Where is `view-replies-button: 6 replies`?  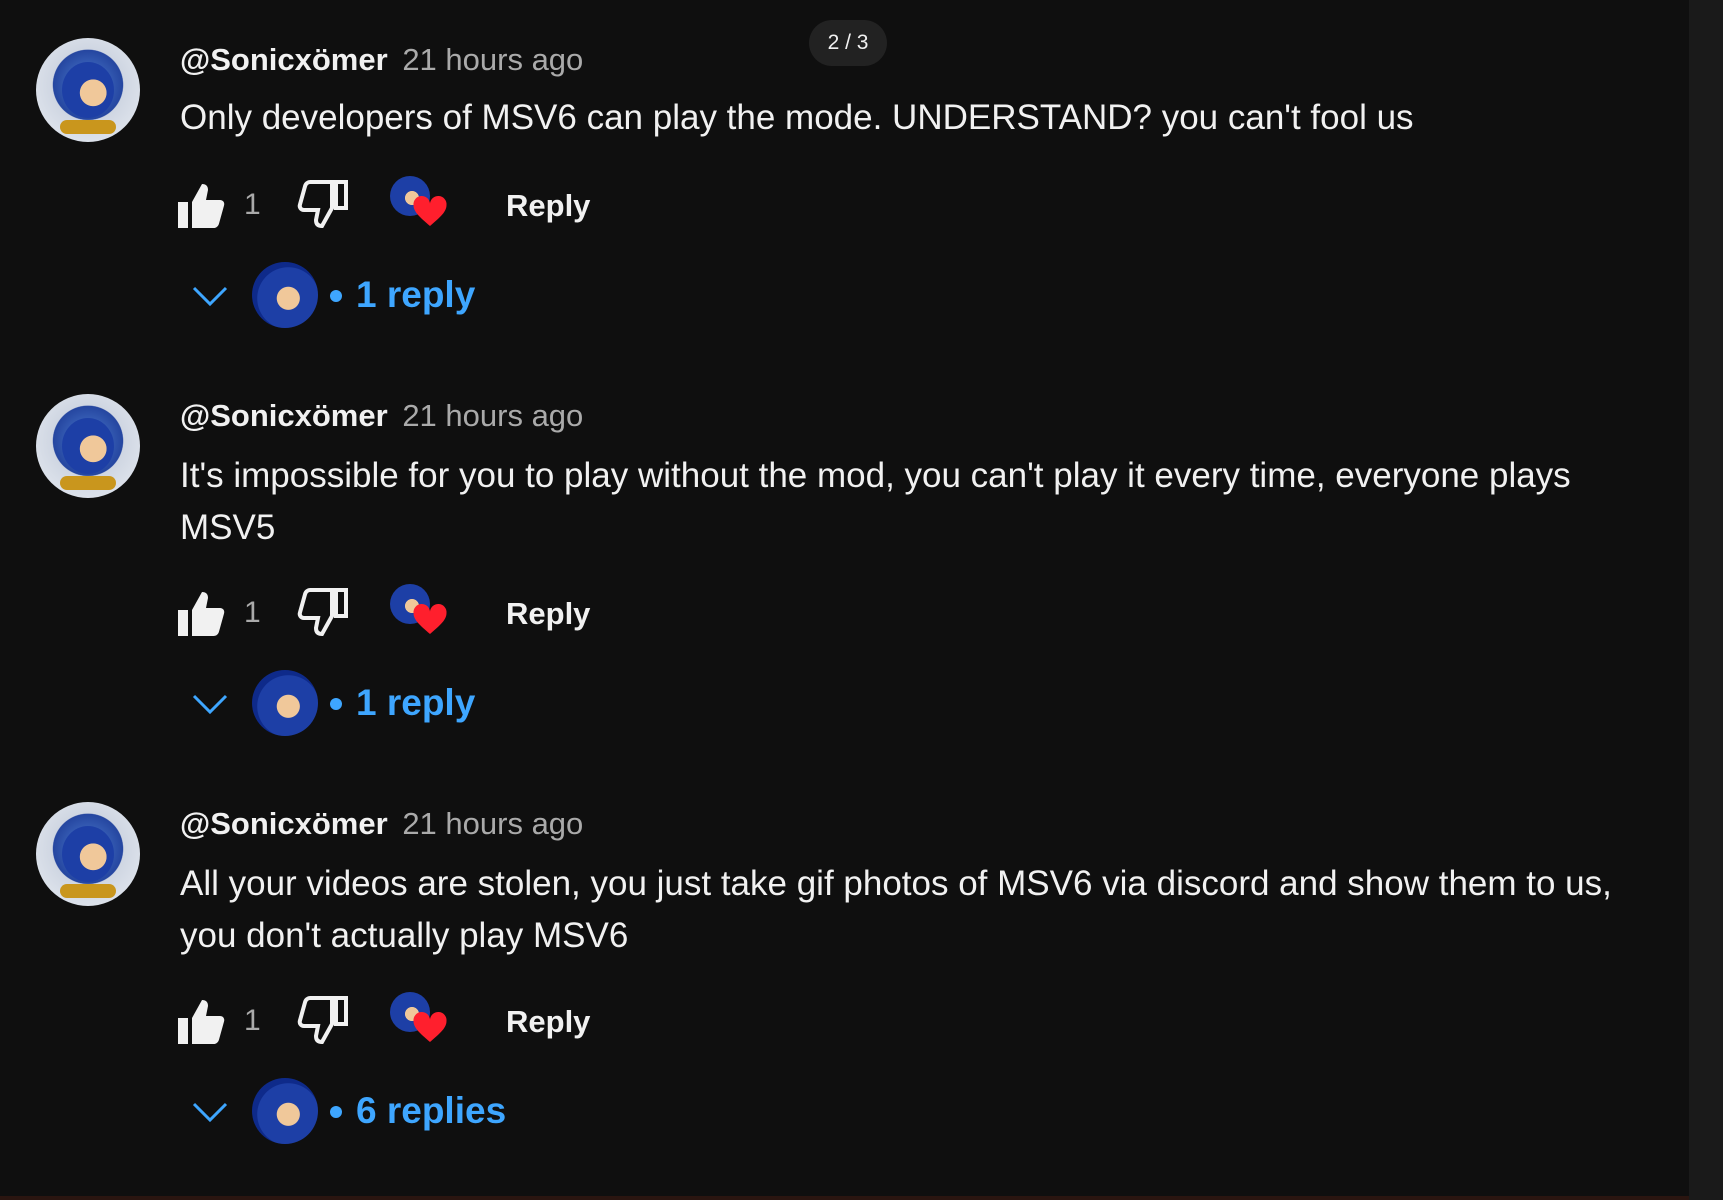
view-replies-button: 6 replies is located at coordinates (390, 1113).